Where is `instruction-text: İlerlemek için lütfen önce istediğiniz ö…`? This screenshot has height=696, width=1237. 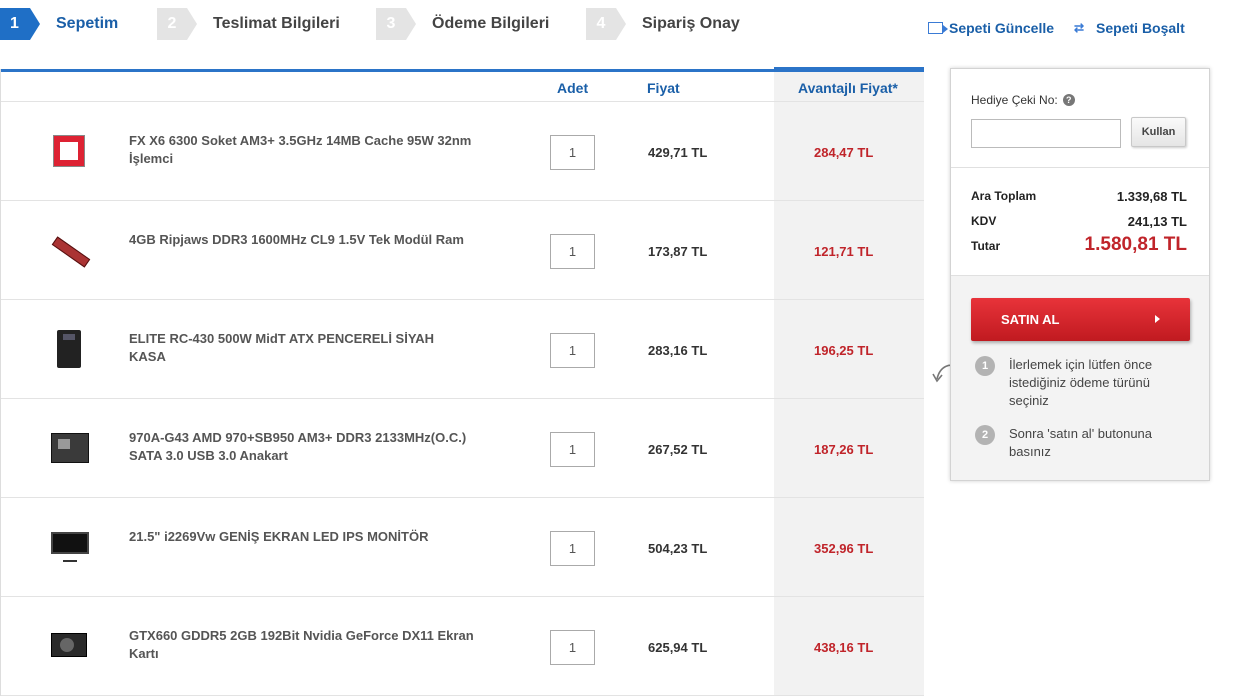 instruction-text: İlerlemek için lütfen önce istediğiniz ö… is located at coordinates (1081, 382).